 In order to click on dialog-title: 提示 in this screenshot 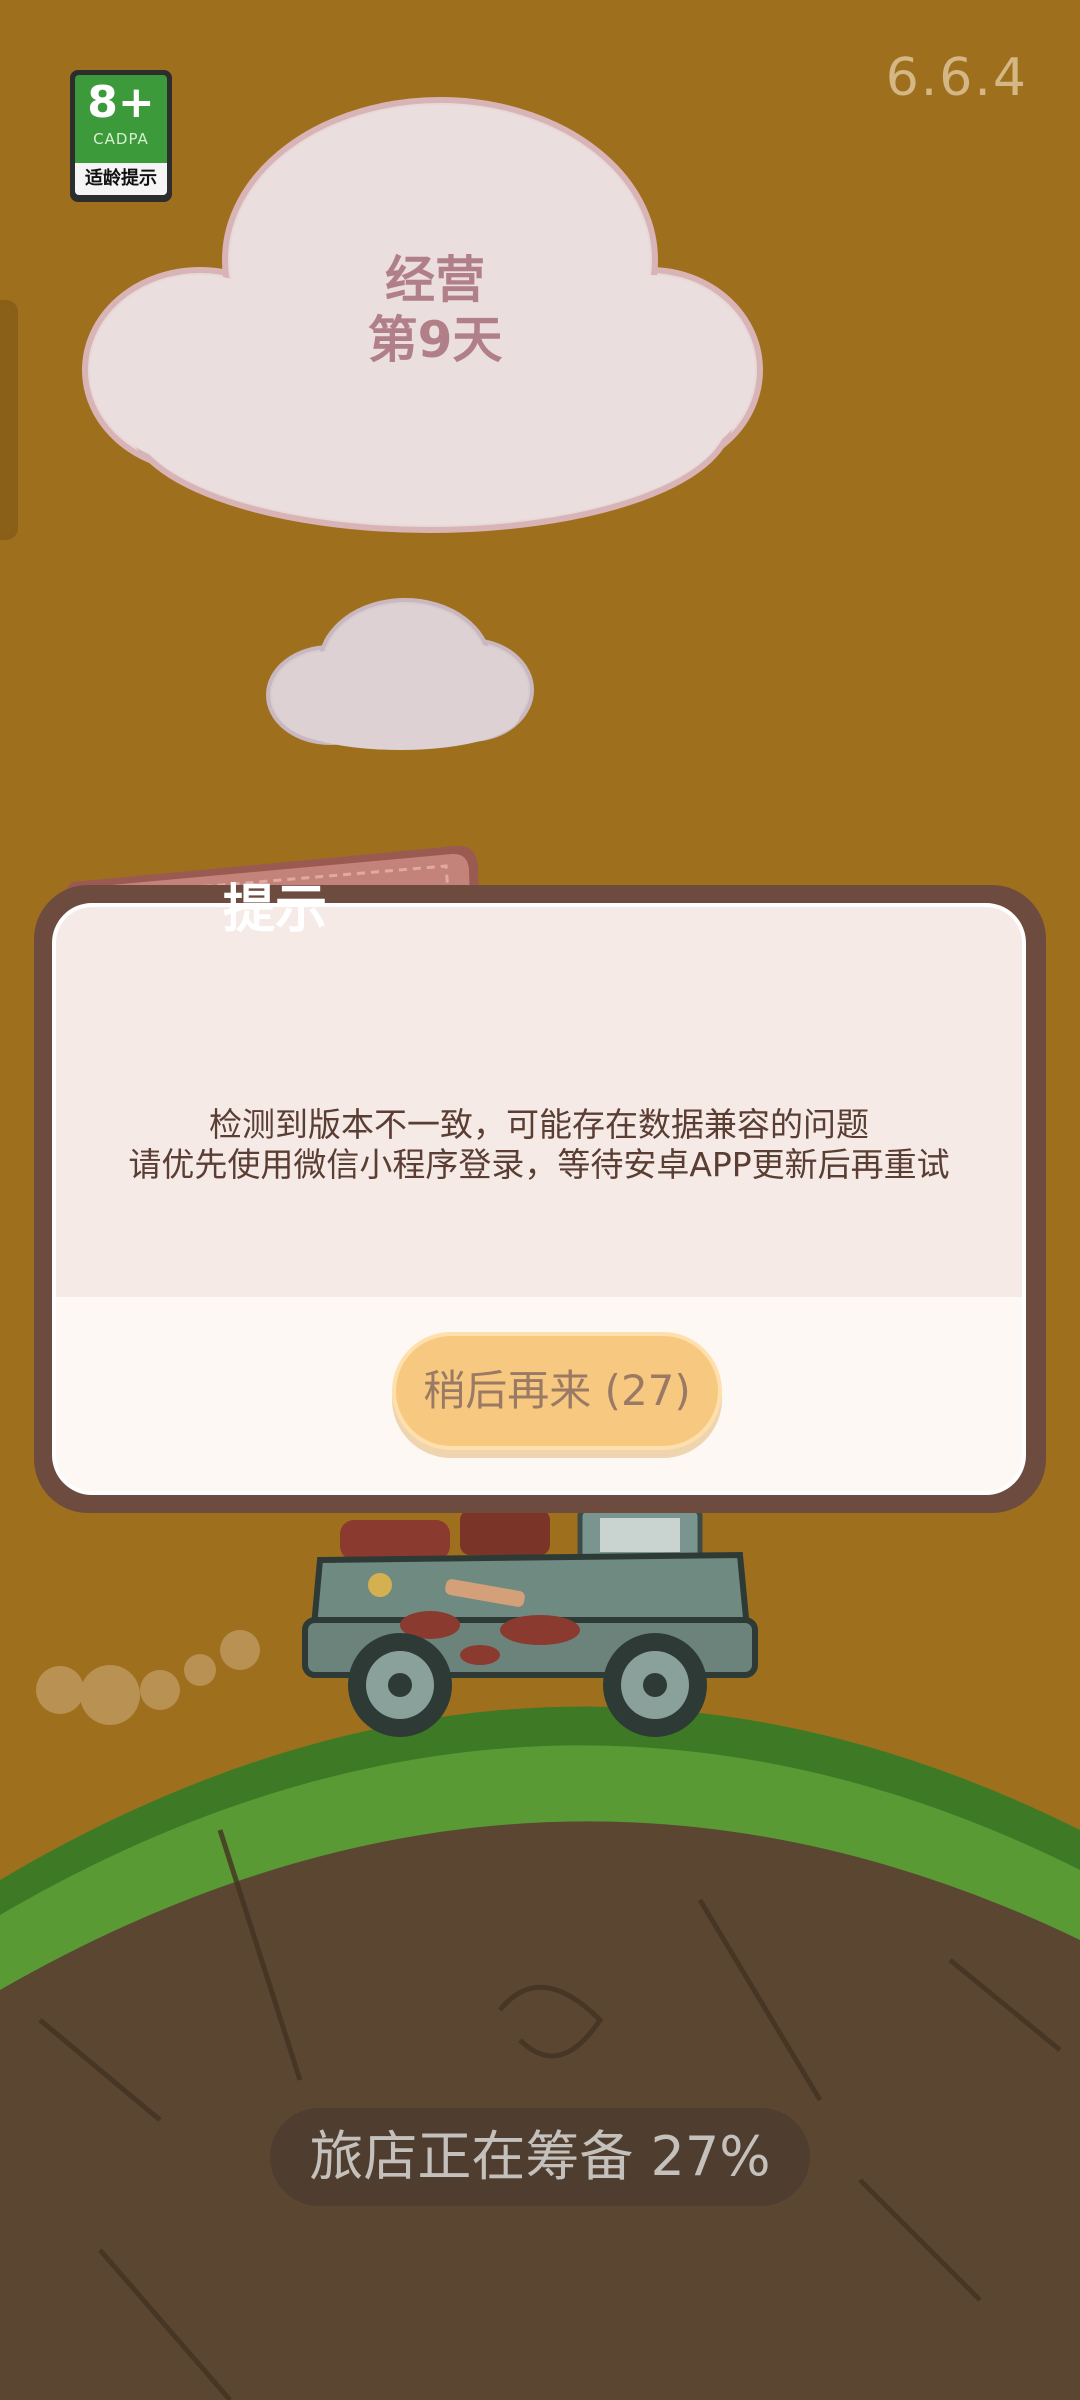, I will do `click(274, 910)`.